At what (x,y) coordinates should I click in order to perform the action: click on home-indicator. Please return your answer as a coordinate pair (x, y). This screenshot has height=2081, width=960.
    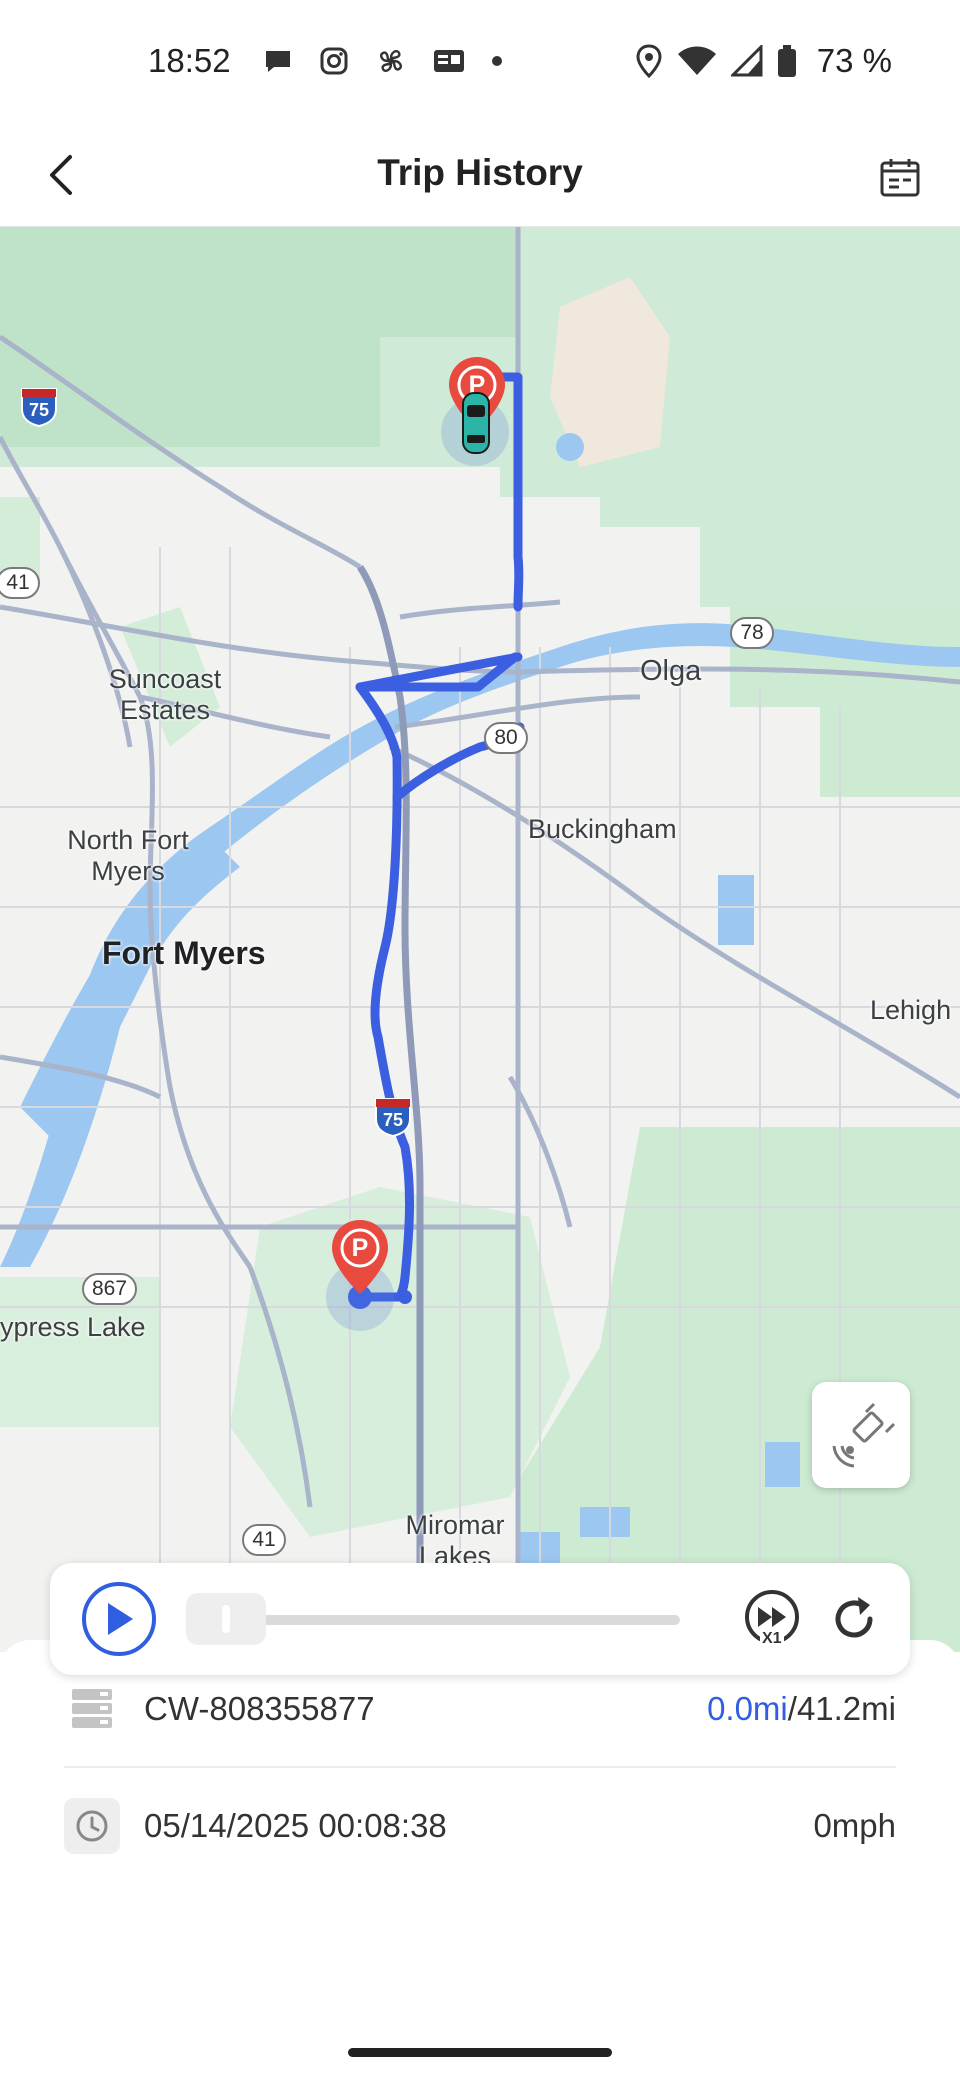
    Looking at the image, I should click on (480, 2052).